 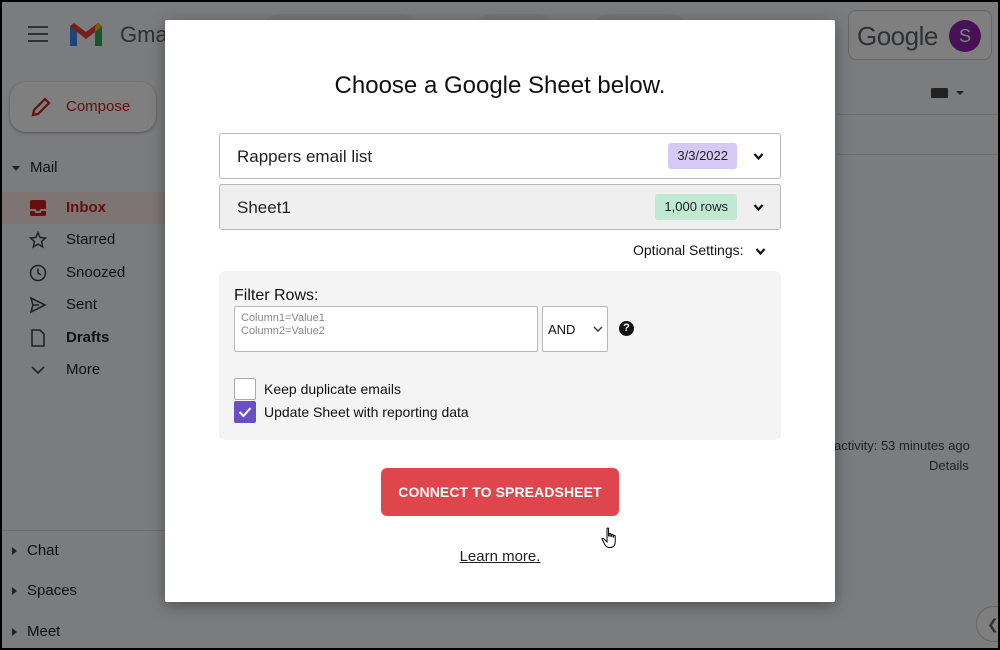 What do you see at coordinates (500, 492) in the screenshot?
I see `connect-to-spreadsheet-button: CONNECT TO SPREADSHEET` at bounding box center [500, 492].